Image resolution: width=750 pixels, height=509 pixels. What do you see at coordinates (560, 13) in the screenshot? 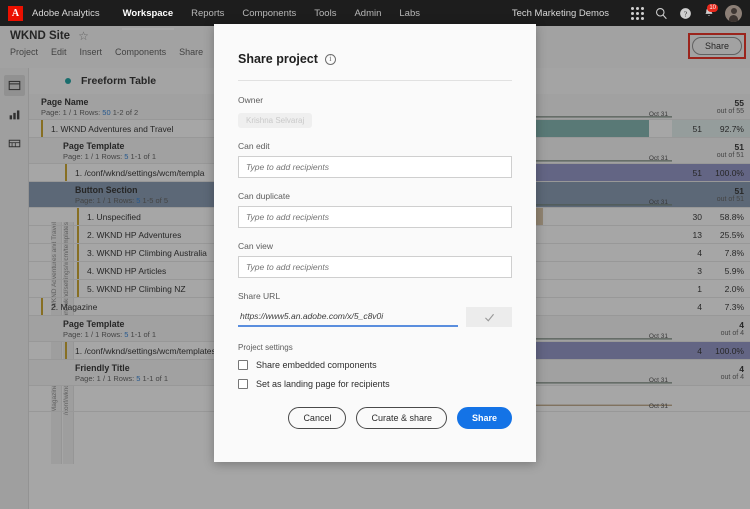
I see `company-label: Tech Marketing Demos` at bounding box center [560, 13].